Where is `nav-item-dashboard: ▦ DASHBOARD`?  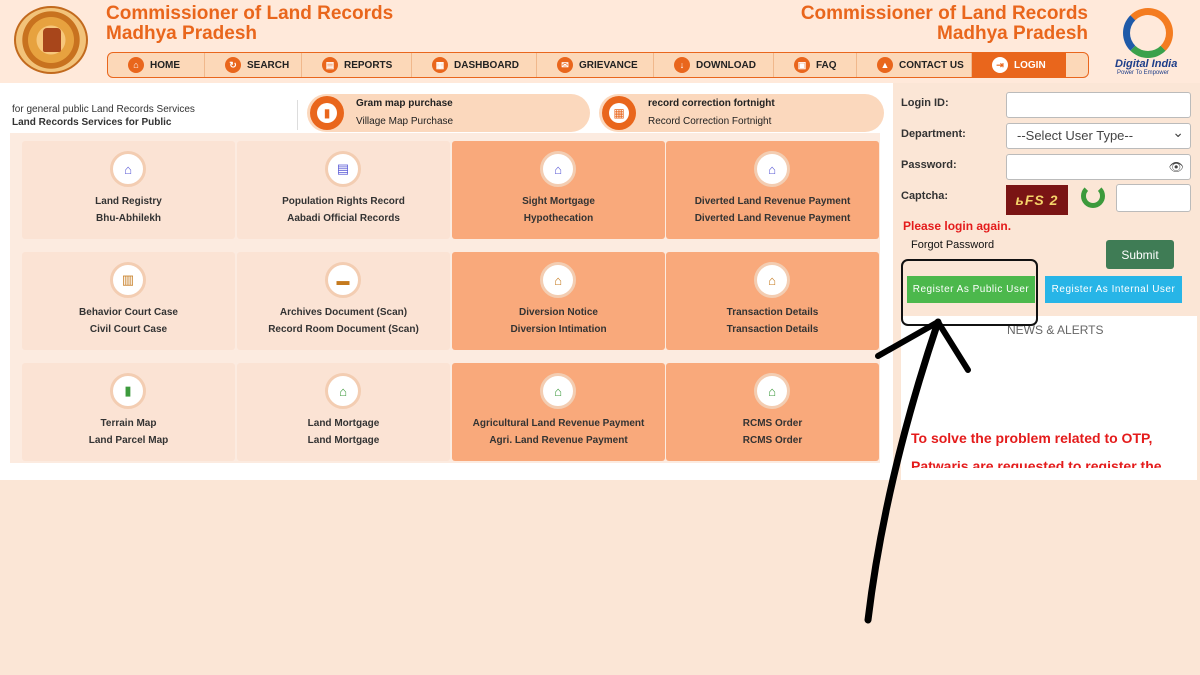
nav-item-dashboard: ▦ DASHBOARD is located at coordinates (474, 65).